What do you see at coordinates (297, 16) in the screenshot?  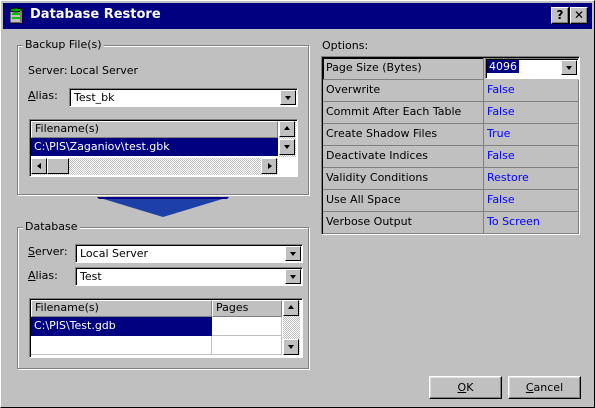 I see `title-bar: Database Restore ? ✕` at bounding box center [297, 16].